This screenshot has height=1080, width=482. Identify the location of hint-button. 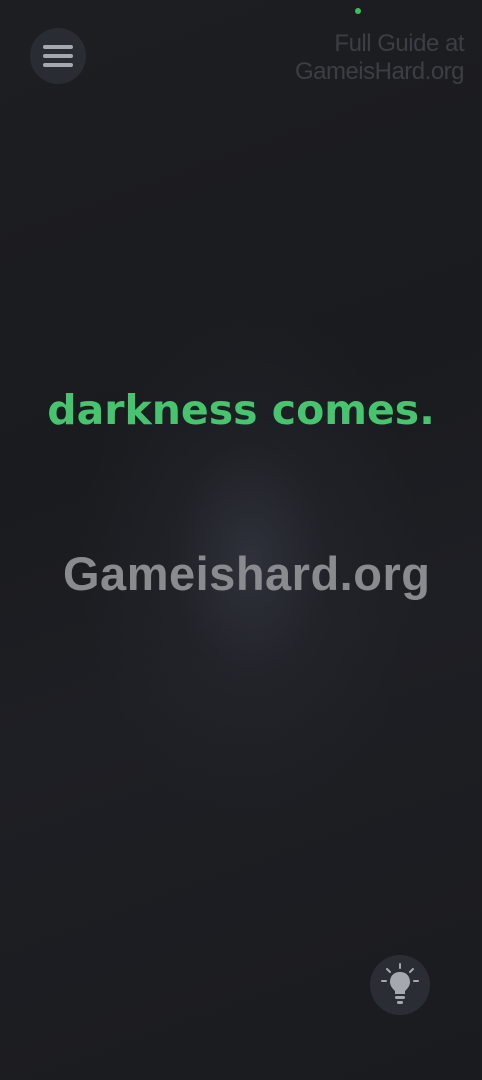
(400, 985).